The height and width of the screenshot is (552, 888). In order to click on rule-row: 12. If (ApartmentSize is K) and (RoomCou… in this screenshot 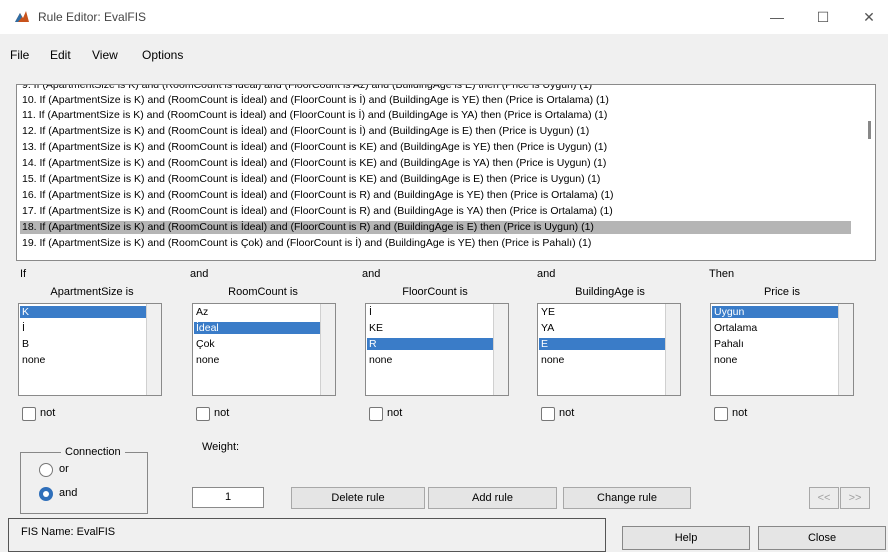, I will do `click(435, 131)`.